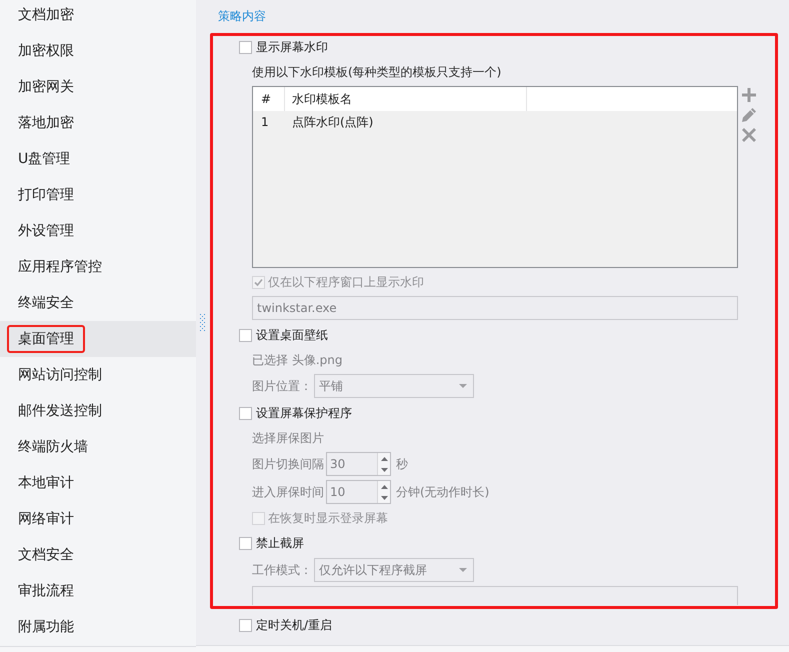 This screenshot has height=652, width=789. Describe the element at coordinates (377, 72) in the screenshot. I see `hint-text: 使用以下水印模板(每种类型的模板只支持一个)` at that location.